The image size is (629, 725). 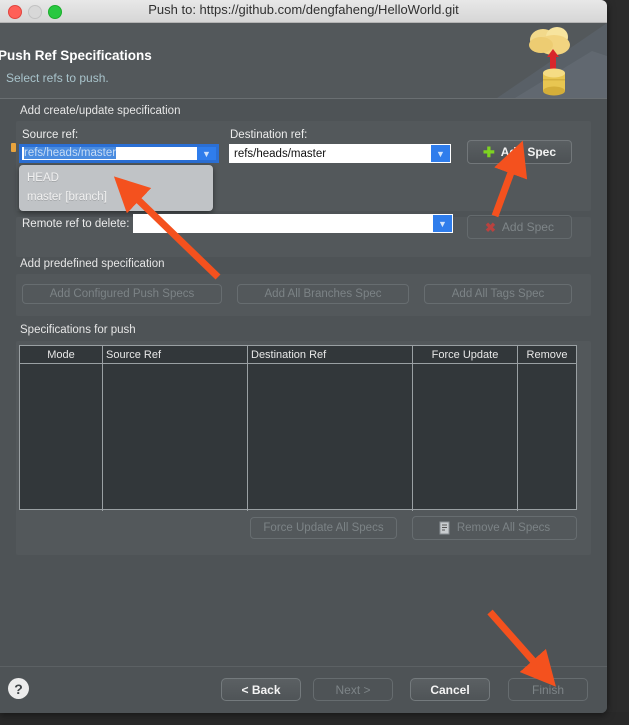 I want to click on back-button-label: < Back, so click(x=261, y=689).